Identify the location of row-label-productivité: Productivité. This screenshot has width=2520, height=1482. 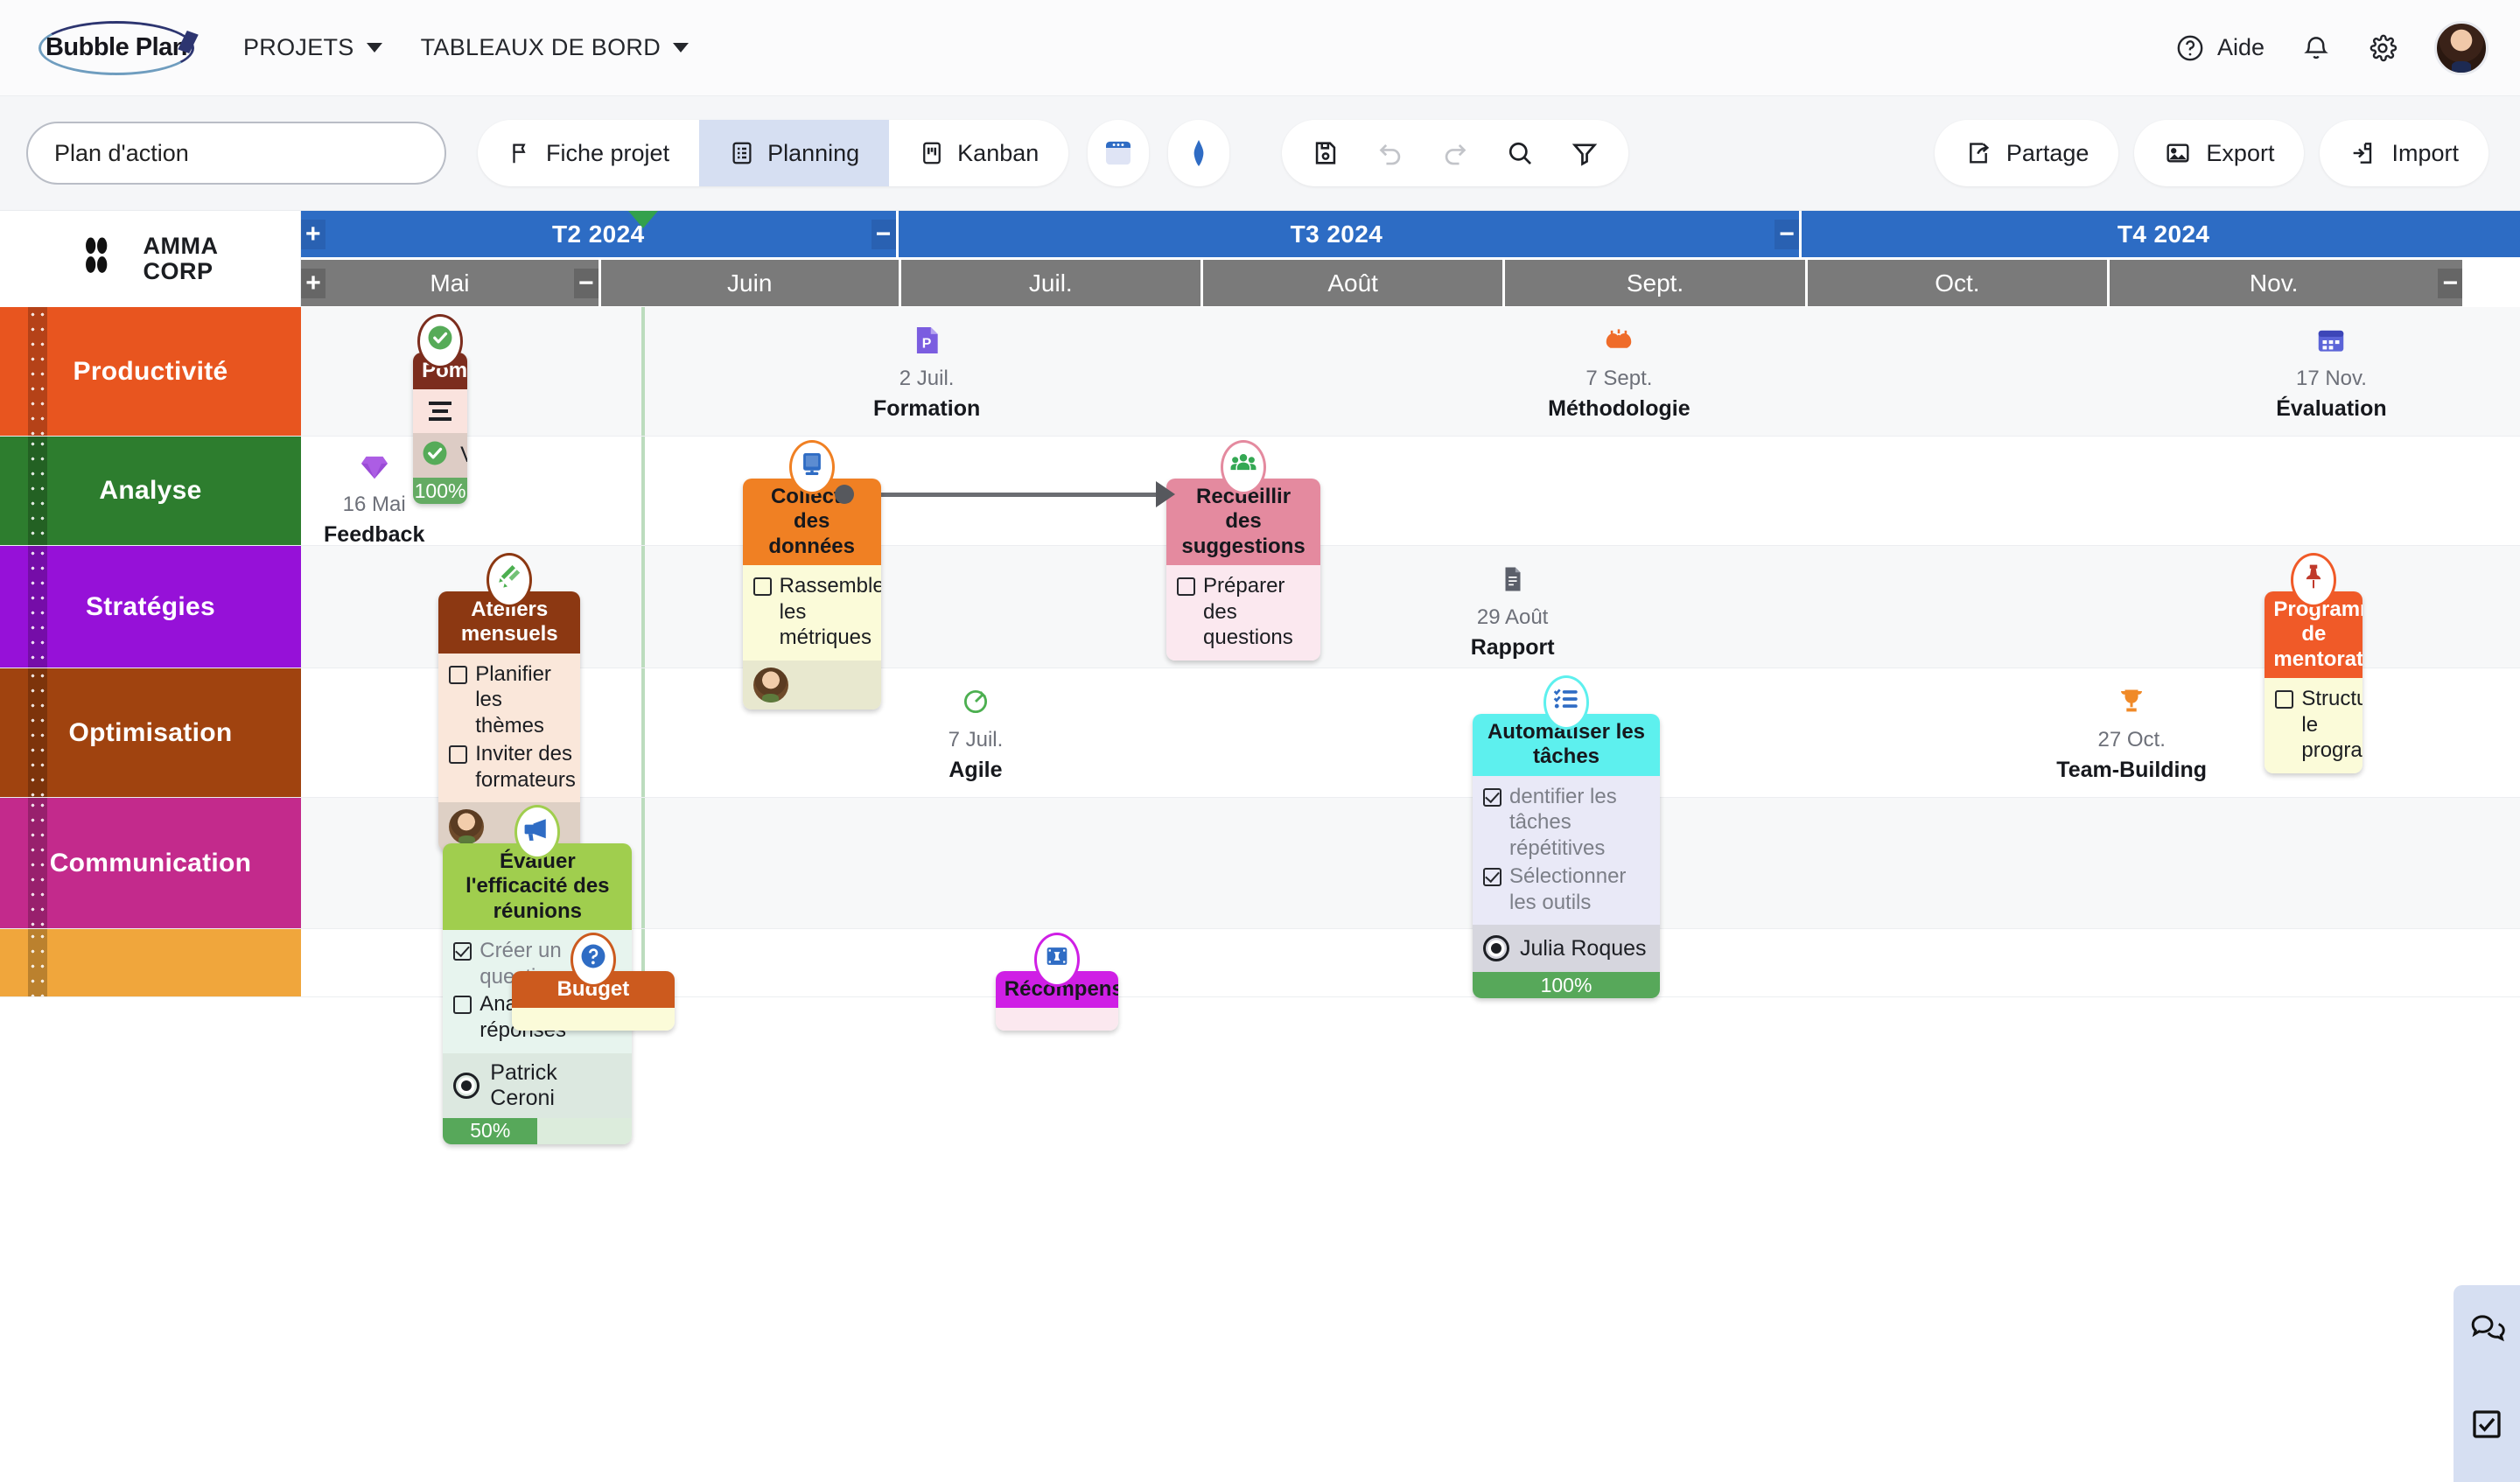
(150, 371).